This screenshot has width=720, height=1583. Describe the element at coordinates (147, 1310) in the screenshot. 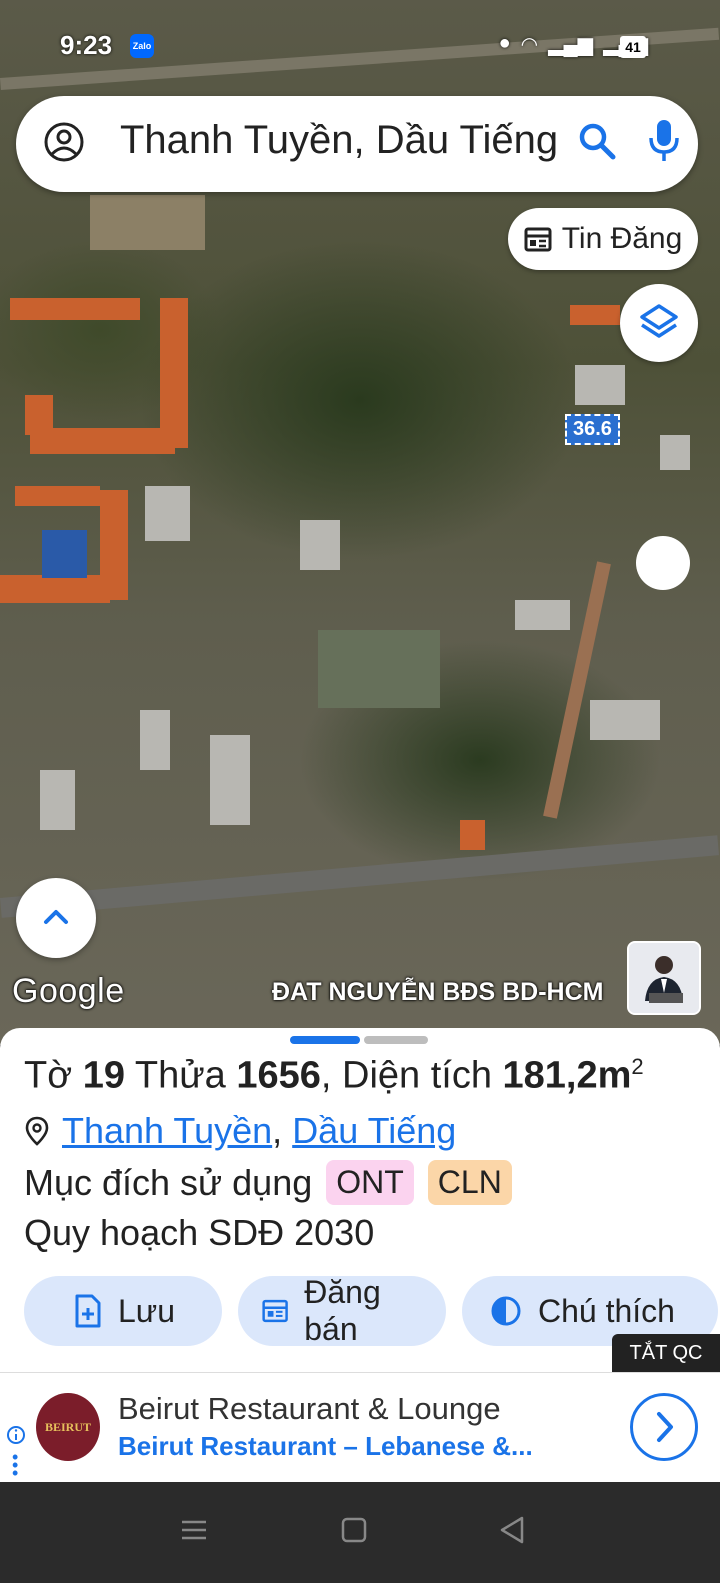

I see `save-label: Lưu` at that location.